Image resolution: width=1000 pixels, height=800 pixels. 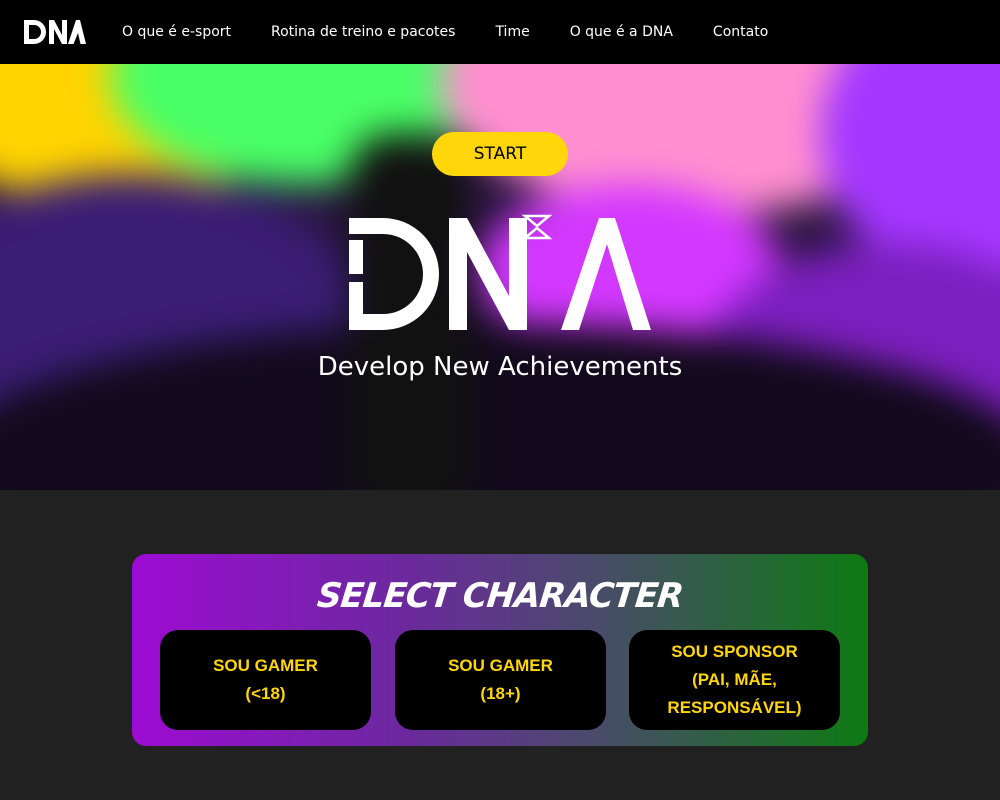 What do you see at coordinates (512, 32) in the screenshot?
I see `nav-link-team: Time` at bounding box center [512, 32].